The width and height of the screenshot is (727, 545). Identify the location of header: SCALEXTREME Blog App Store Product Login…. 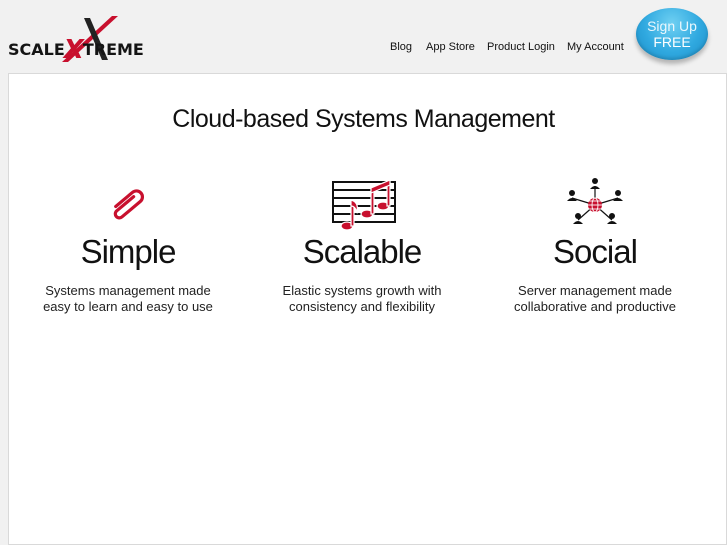
(363, 36).